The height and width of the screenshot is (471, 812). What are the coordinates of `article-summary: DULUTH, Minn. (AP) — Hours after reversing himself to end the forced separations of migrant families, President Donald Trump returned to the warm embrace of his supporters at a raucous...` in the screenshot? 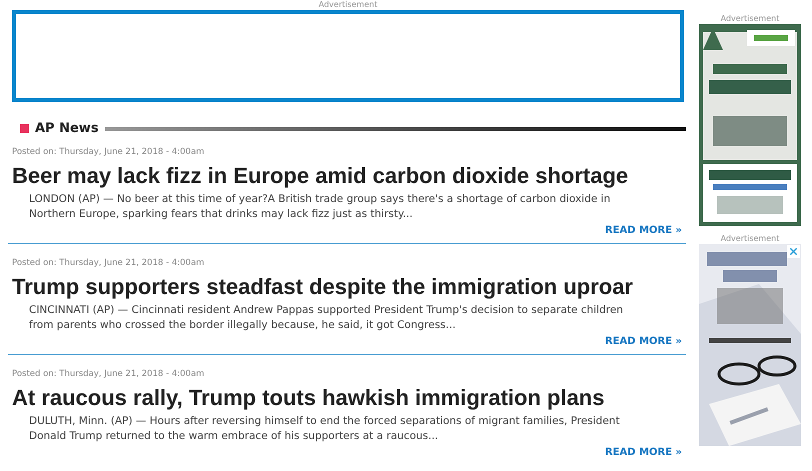 It's located at (324, 429).